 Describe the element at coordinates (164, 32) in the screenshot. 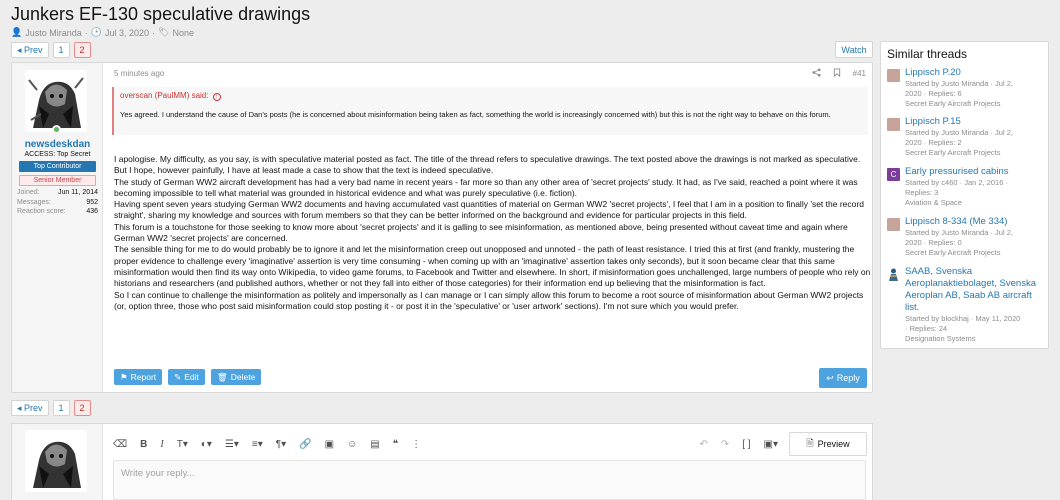

I see `tag-icon: 🏷` at that location.